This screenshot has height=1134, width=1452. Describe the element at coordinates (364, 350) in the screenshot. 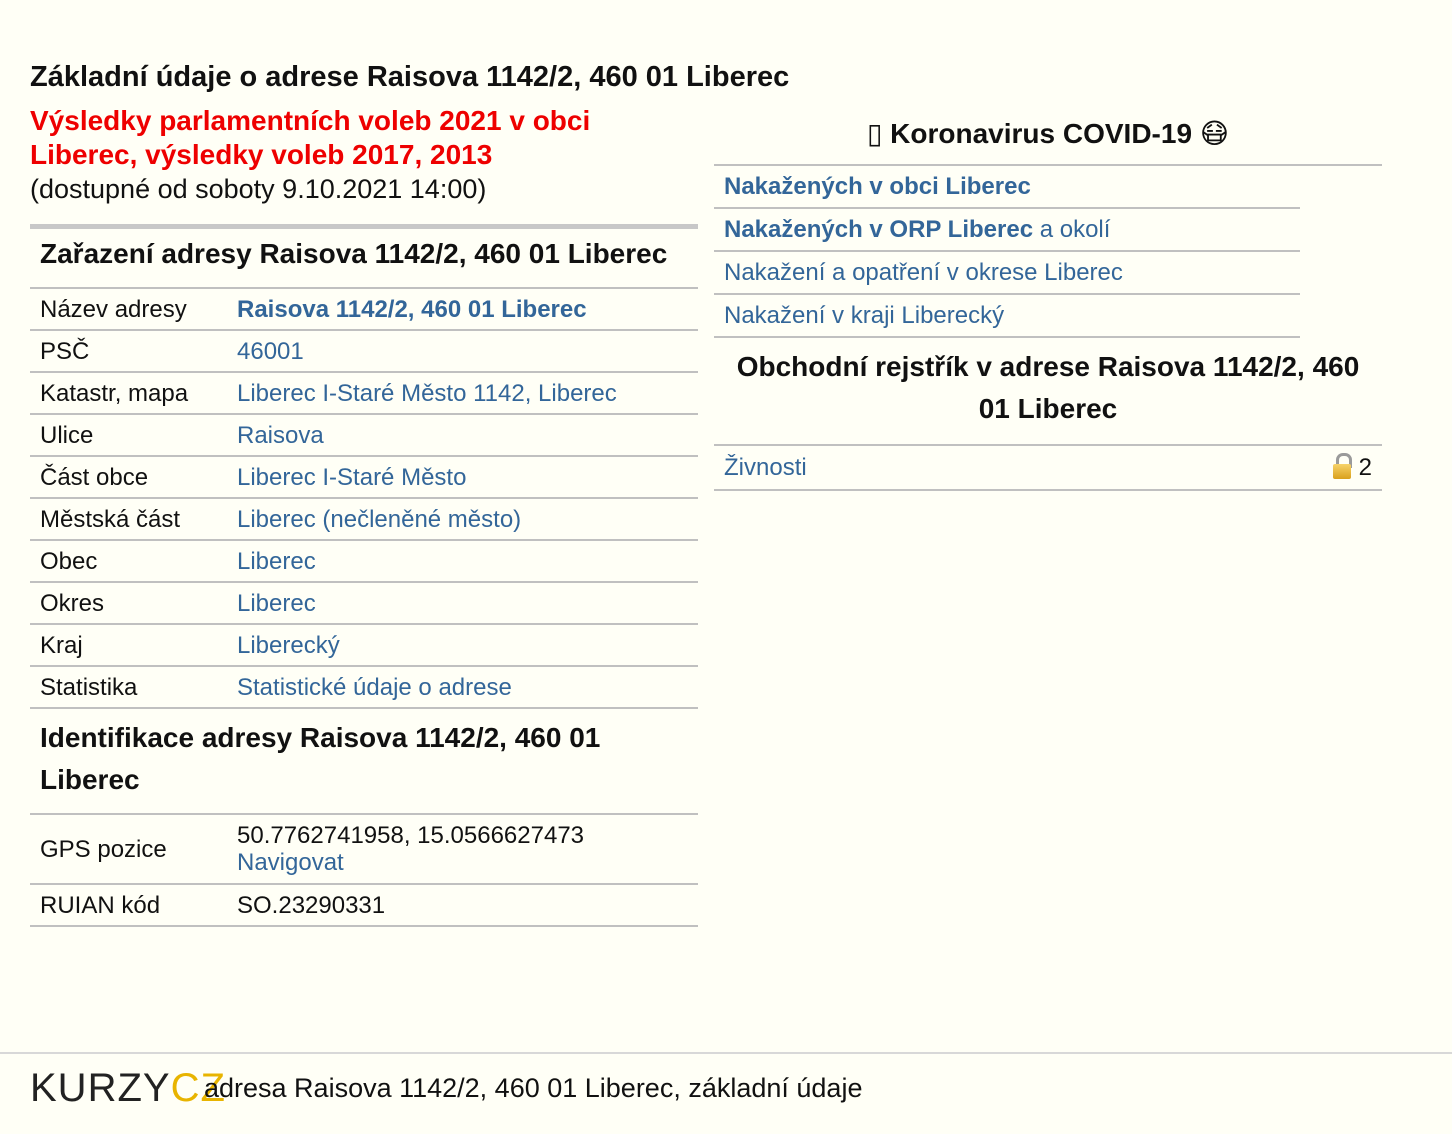

I see `table-row: PSČ 46001` at that location.